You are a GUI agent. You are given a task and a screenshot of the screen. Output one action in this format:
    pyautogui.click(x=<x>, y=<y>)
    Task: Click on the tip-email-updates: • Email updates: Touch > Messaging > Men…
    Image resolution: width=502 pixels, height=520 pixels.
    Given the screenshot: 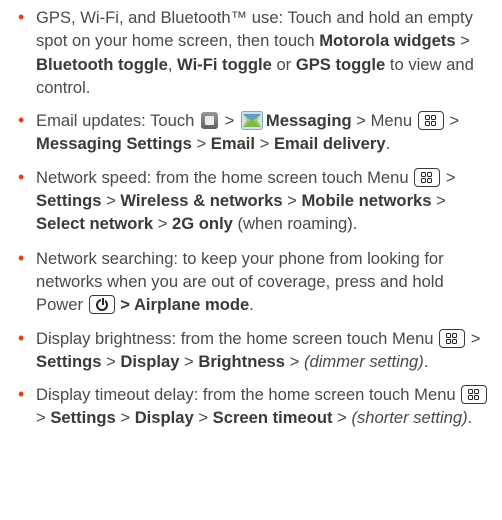 What is the action you would take?
    pyautogui.click(x=255, y=132)
    